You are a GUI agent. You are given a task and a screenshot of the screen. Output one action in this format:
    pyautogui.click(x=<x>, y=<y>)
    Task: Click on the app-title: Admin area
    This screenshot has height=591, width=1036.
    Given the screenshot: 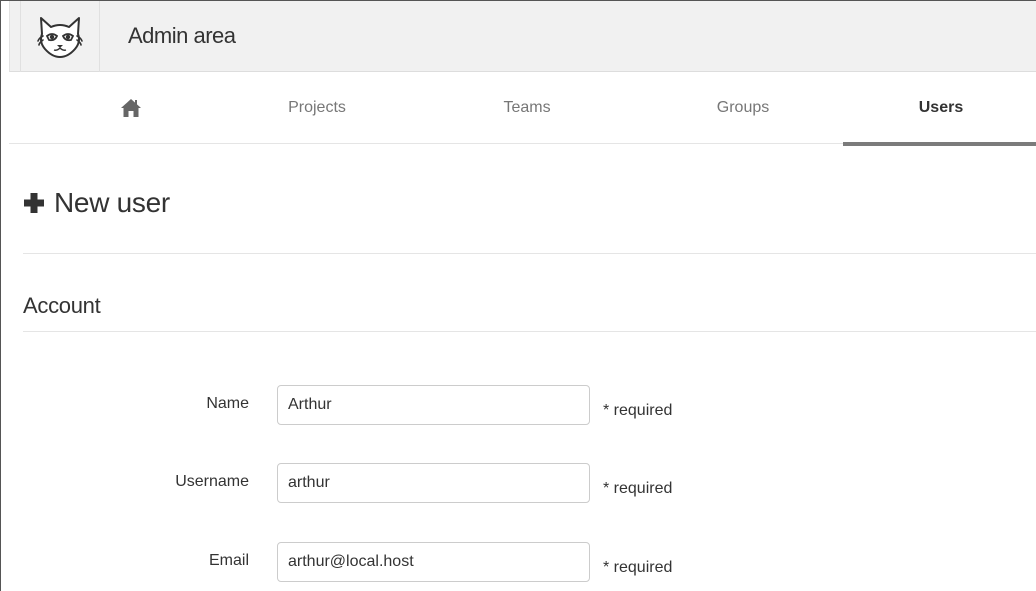 What is the action you would take?
    pyautogui.click(x=182, y=35)
    